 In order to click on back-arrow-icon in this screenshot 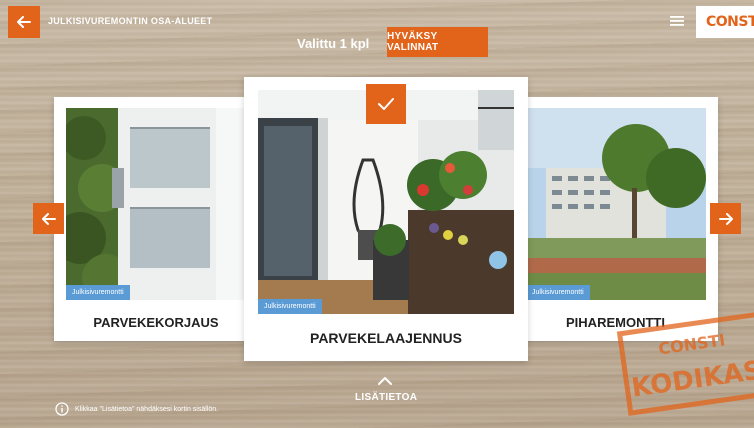, I will do `click(24, 22)`.